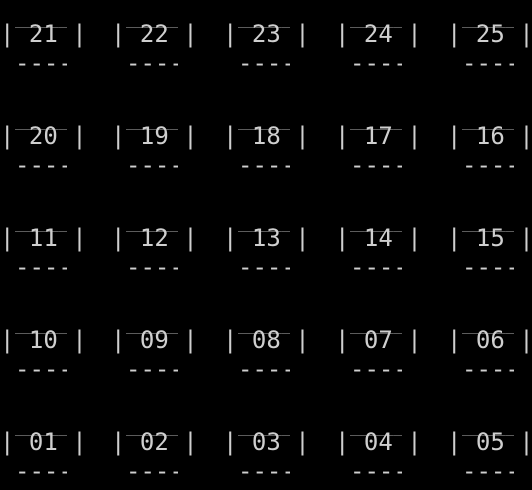 The image size is (532, 490). What do you see at coordinates (378, 340) in the screenshot?
I see `cell-number-line: | 07 |` at bounding box center [378, 340].